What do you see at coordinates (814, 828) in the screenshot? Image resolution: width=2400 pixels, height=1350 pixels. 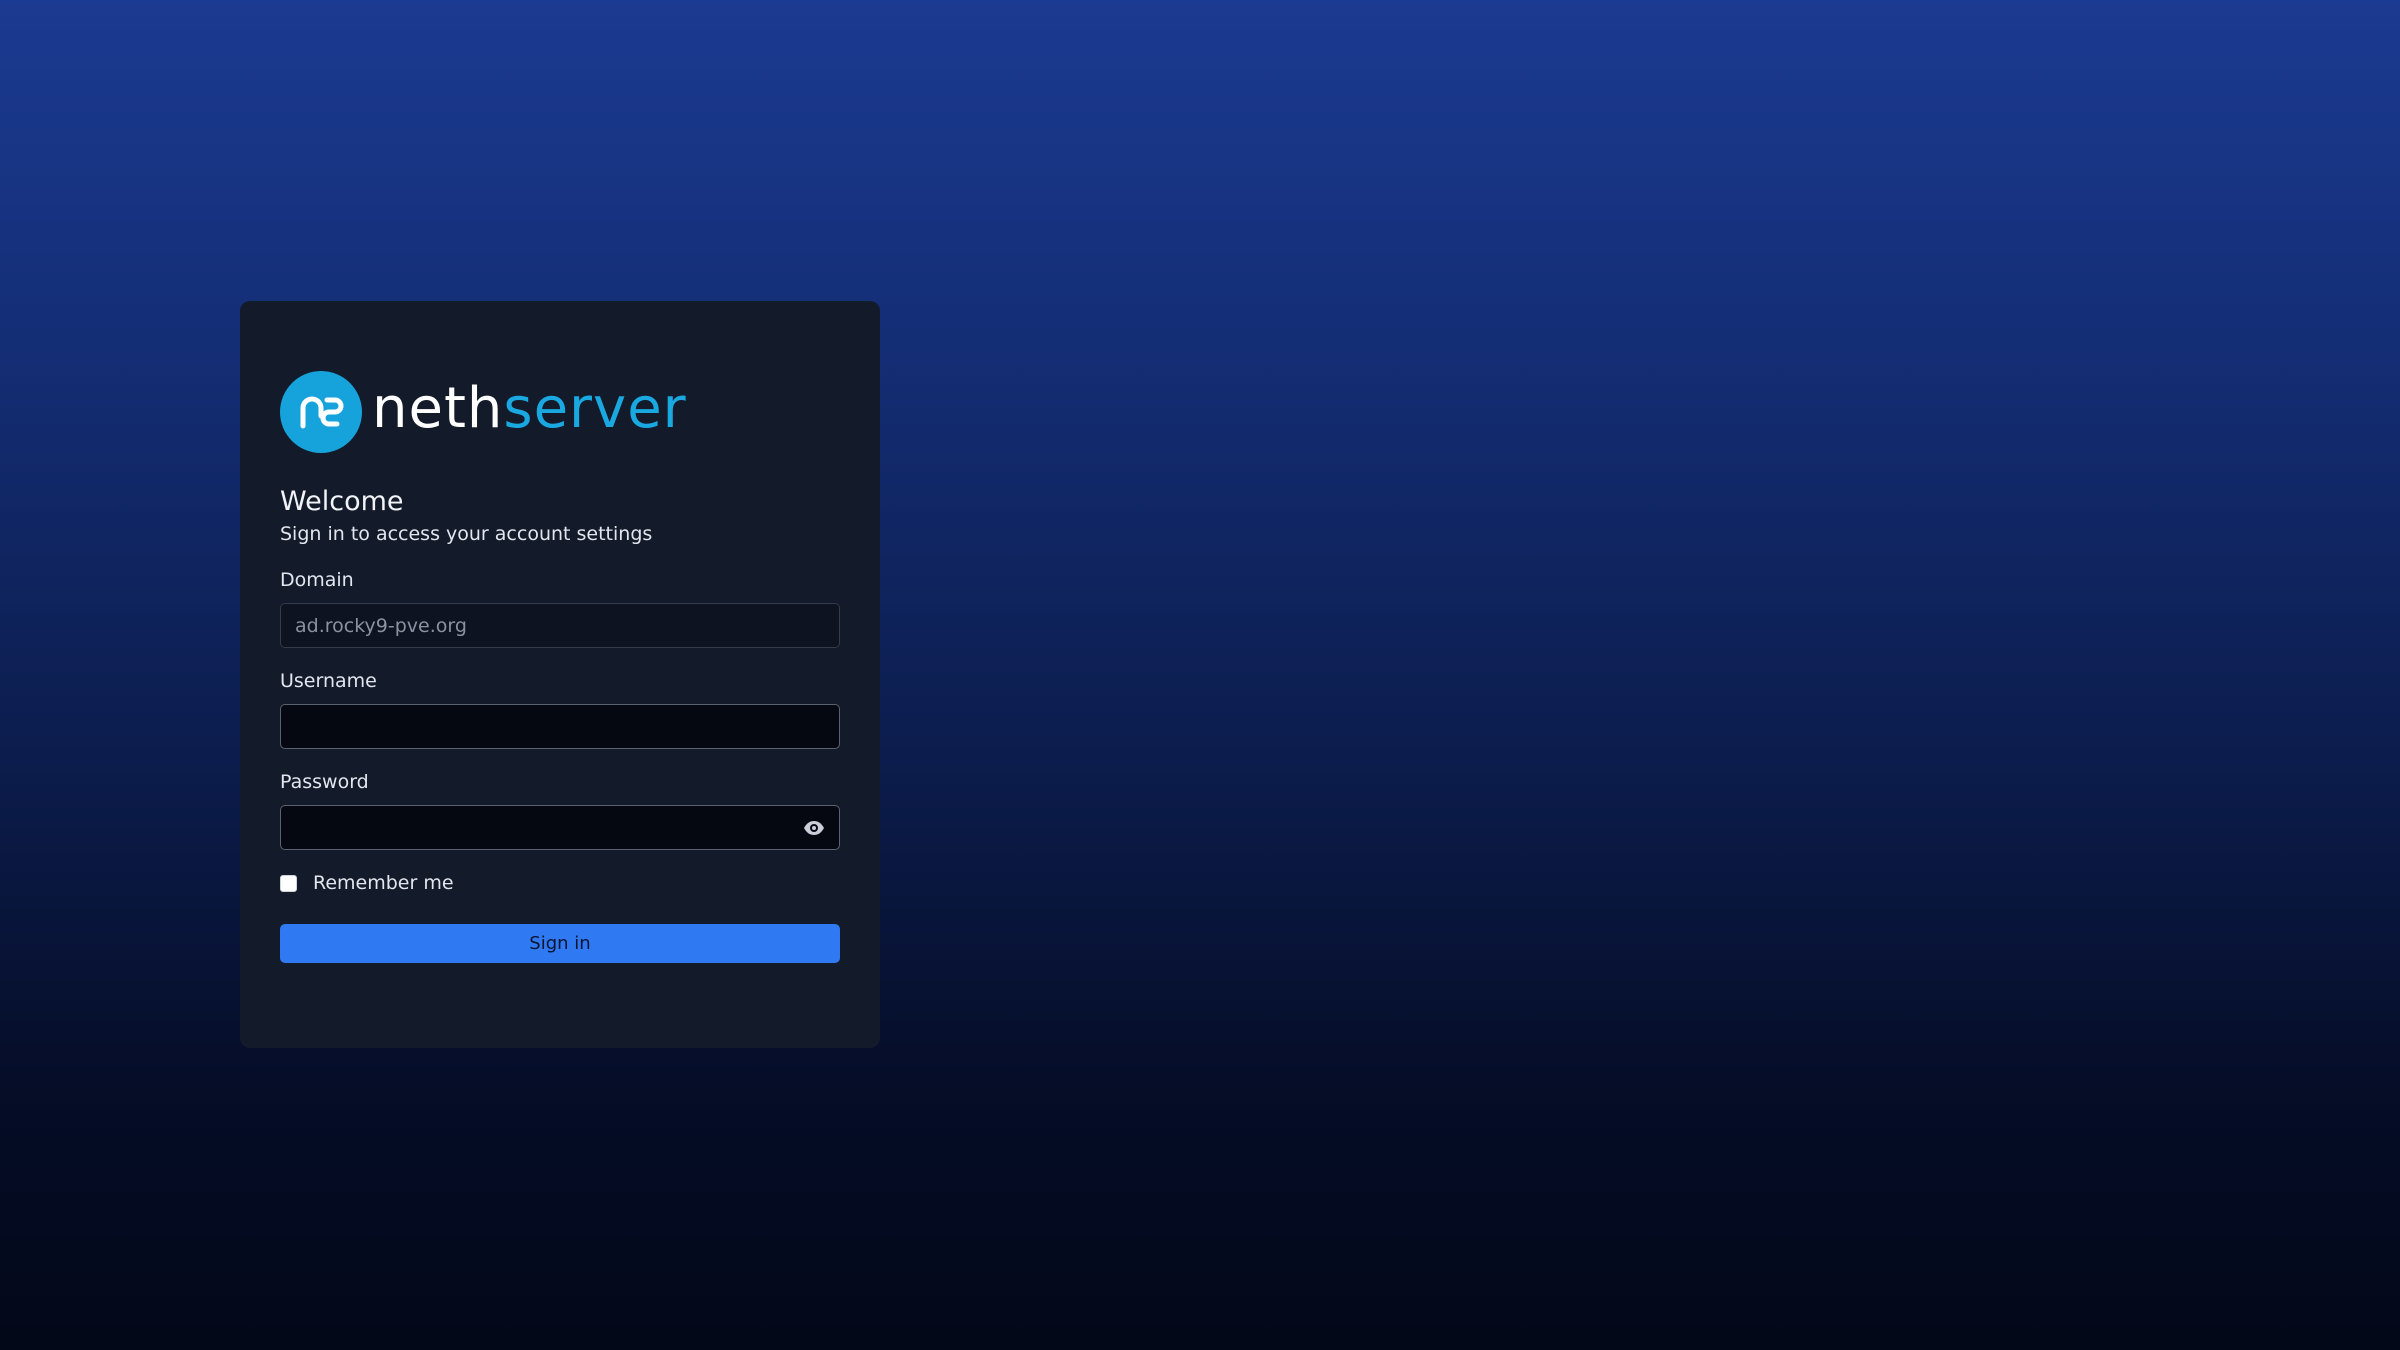 I see `eye-icon` at bounding box center [814, 828].